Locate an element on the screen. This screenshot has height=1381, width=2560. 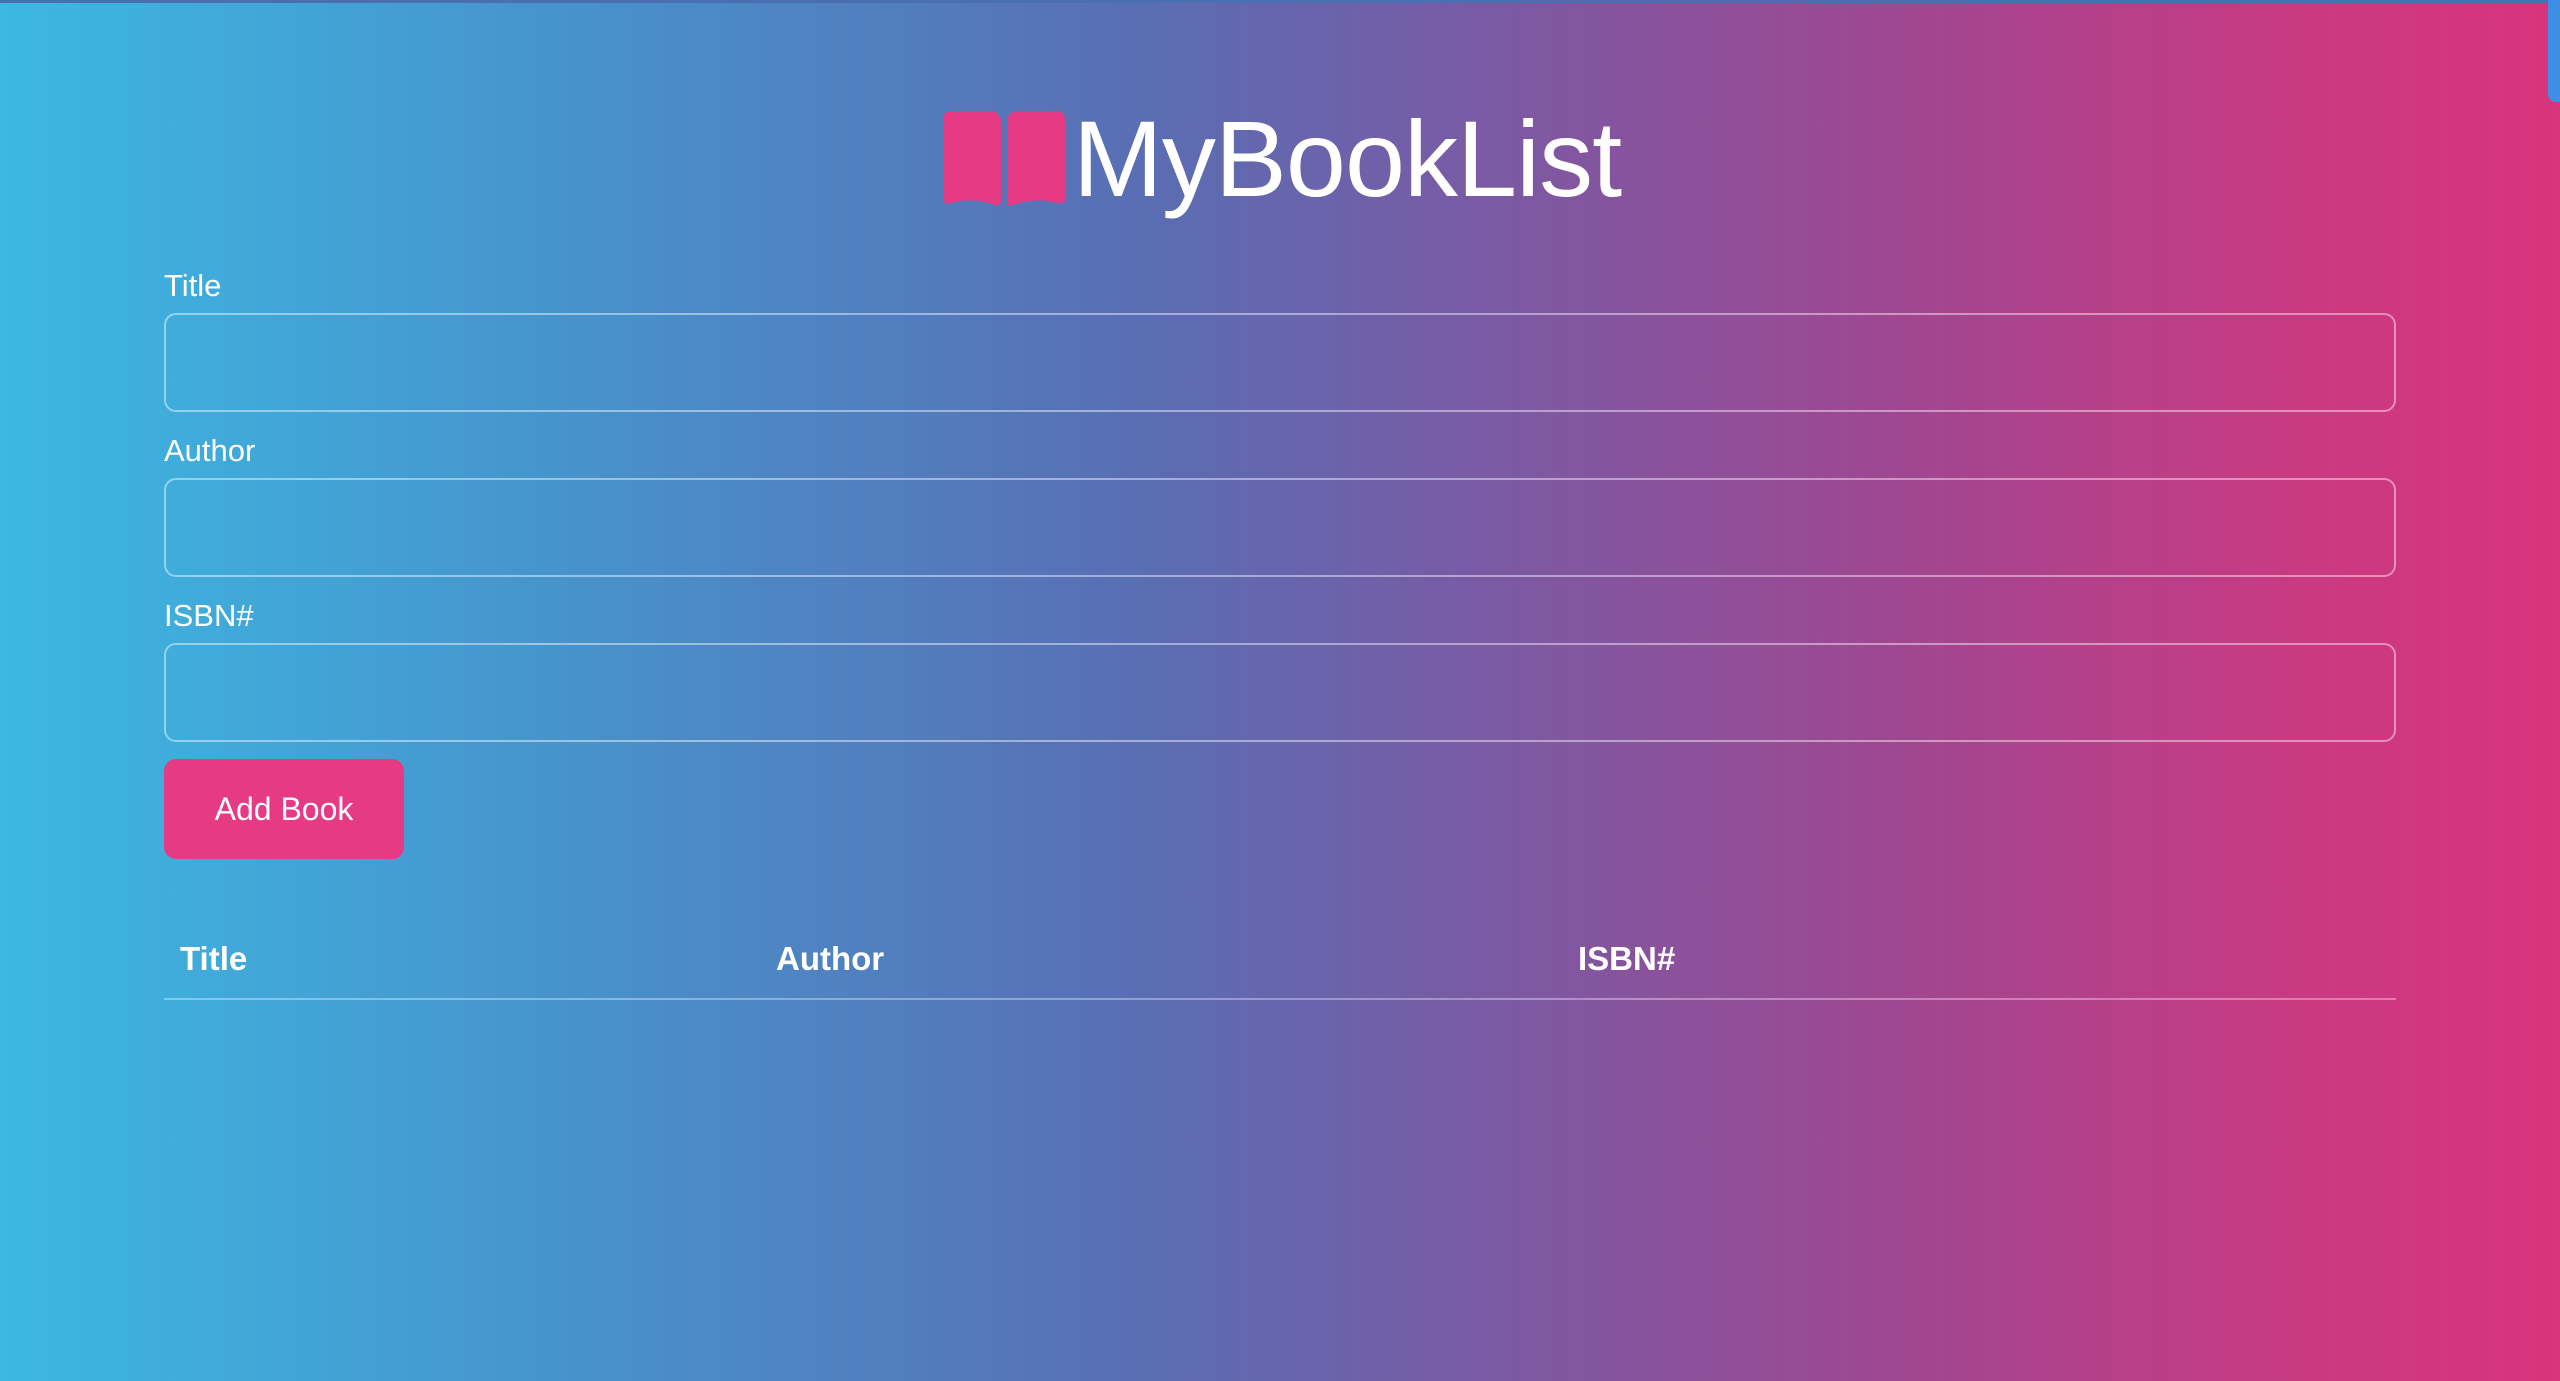
title-label: Title is located at coordinates (193, 285).